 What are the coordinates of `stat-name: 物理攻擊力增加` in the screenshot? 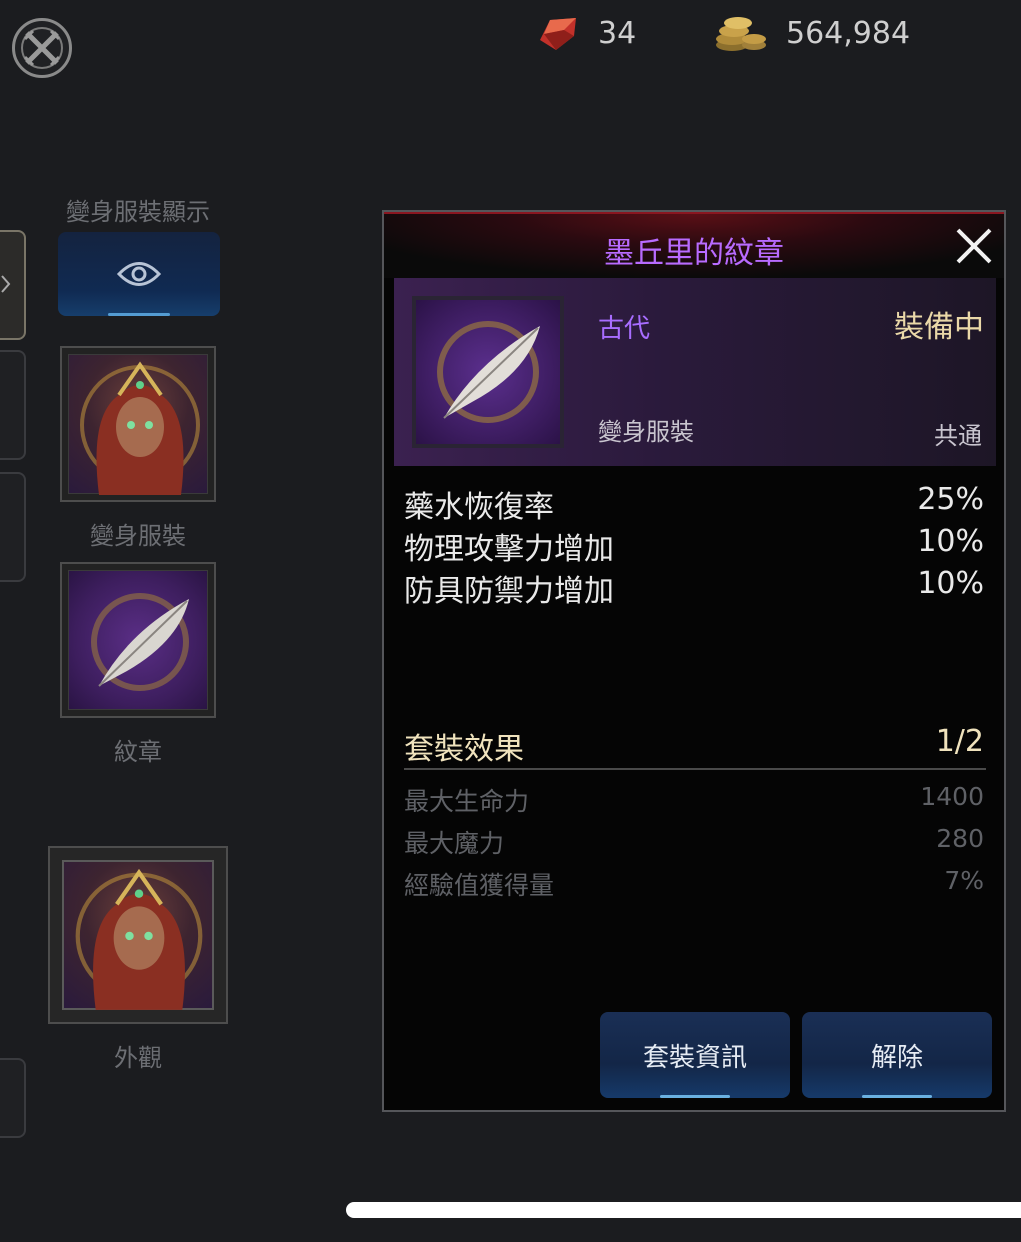 It's located at (509, 549).